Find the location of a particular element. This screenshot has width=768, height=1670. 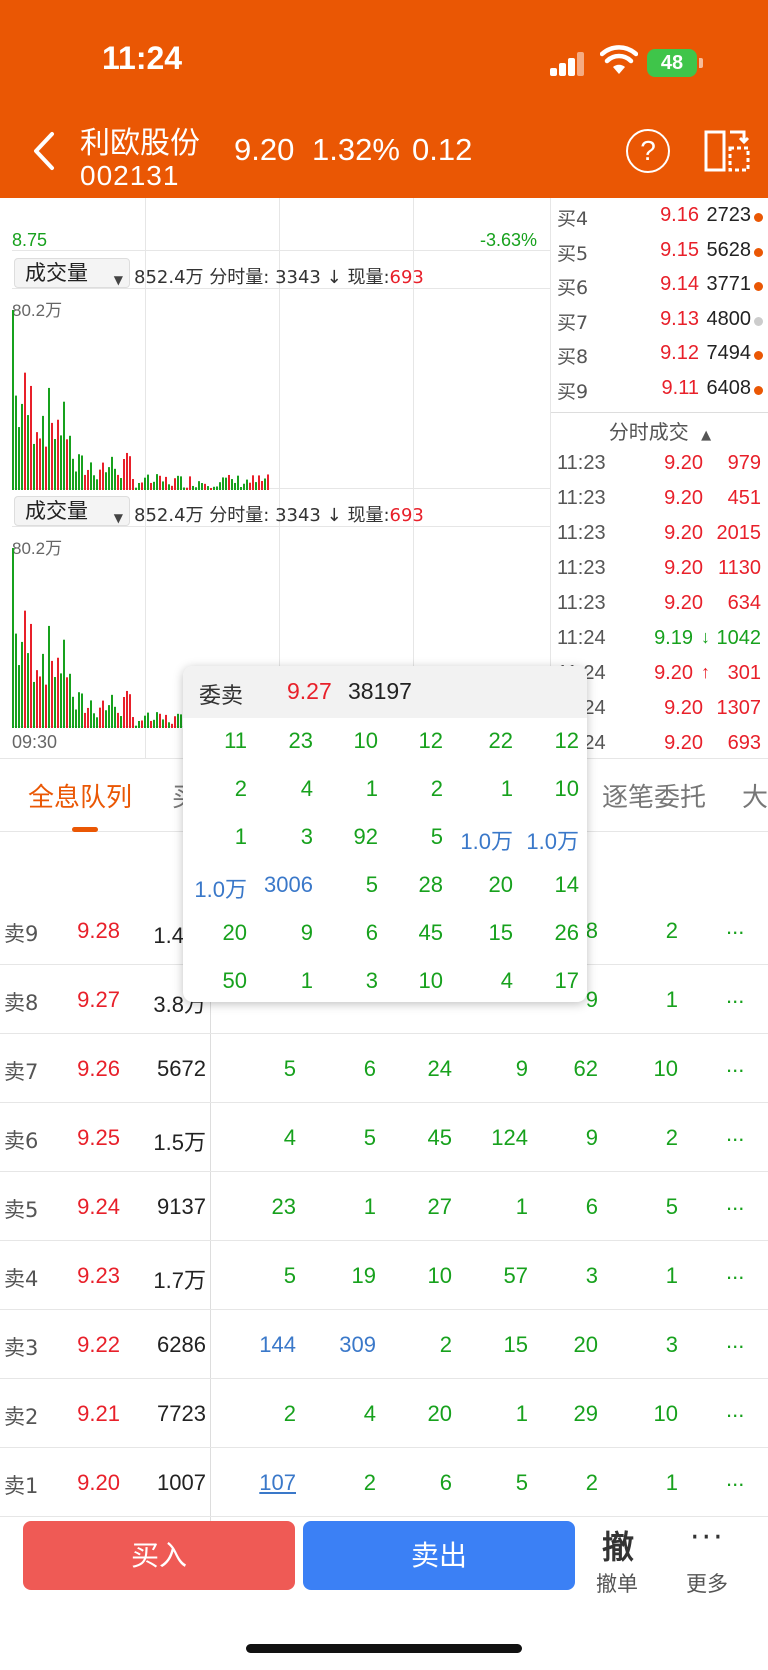

stock-name: 利欧股份 is located at coordinates (140, 143).